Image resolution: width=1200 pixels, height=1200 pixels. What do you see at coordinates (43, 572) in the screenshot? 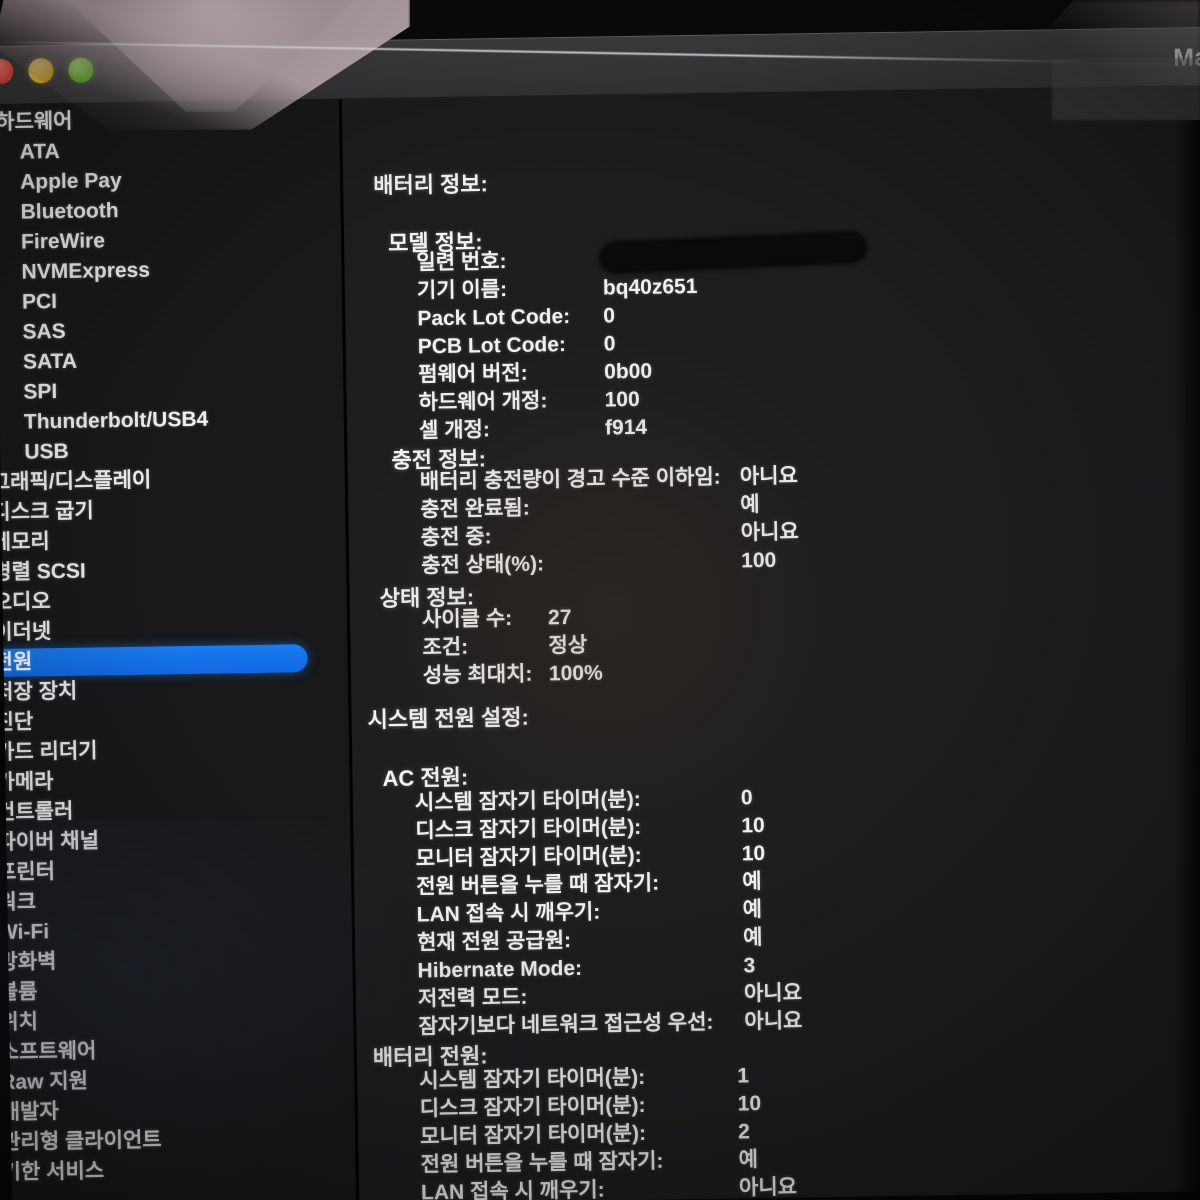
I see `sidebar-item-label: 병렬 SCSI` at bounding box center [43, 572].